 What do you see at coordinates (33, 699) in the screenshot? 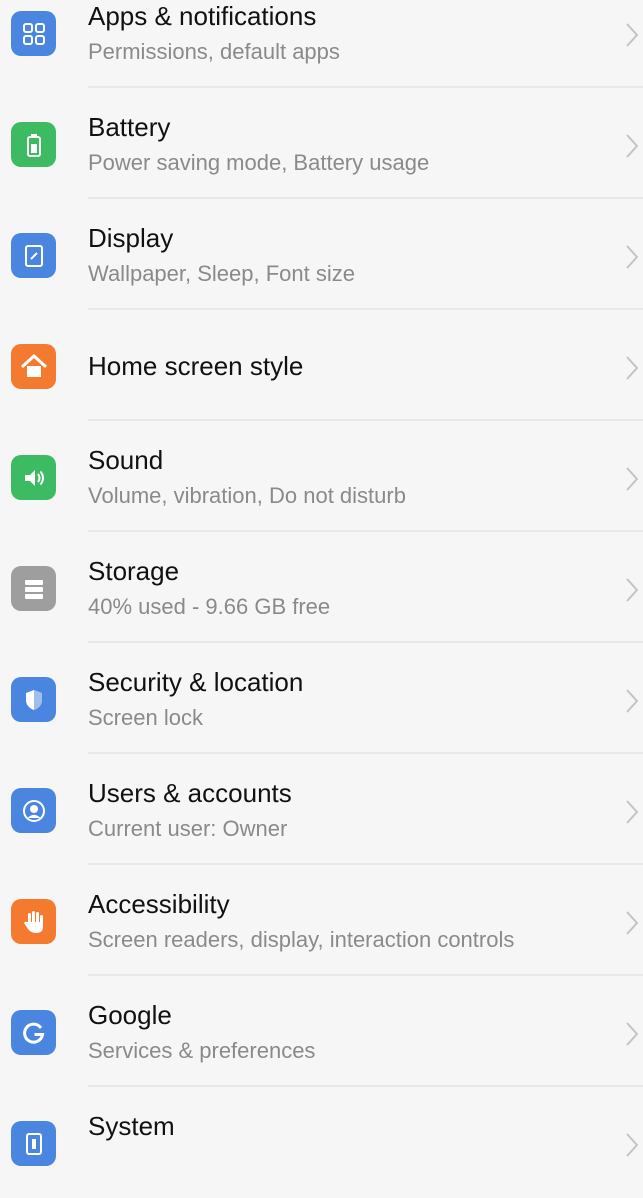
I see `shield-icon` at bounding box center [33, 699].